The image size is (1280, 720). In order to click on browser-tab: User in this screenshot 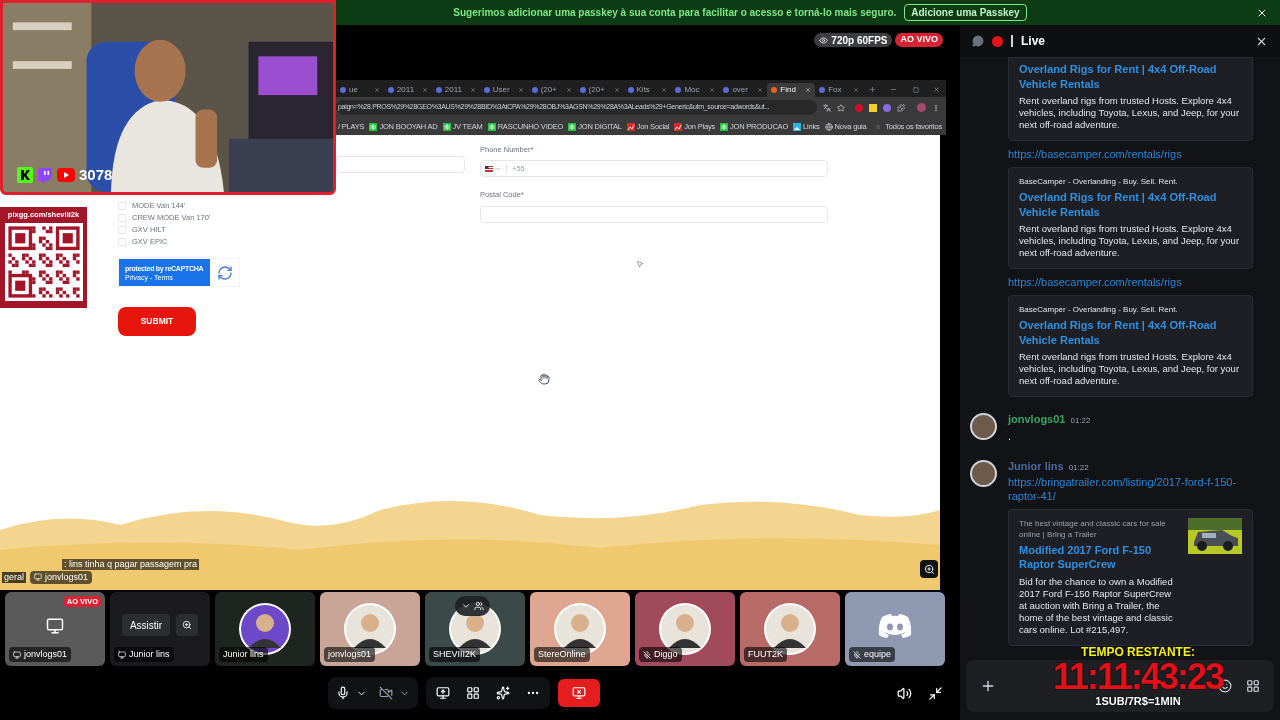, I will do `click(503, 90)`.